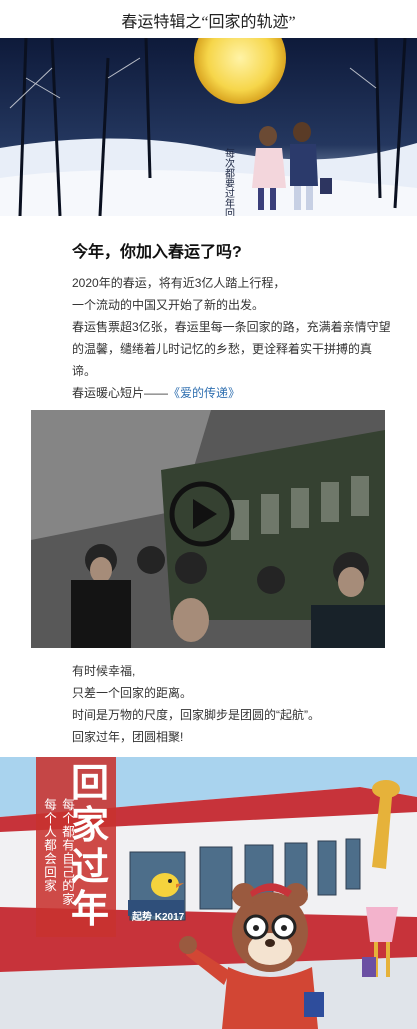 The width and height of the screenshot is (417, 1029). Describe the element at coordinates (67, 852) in the screenshot. I see `poster-subtitle-1: 每个都有自己的家` at that location.